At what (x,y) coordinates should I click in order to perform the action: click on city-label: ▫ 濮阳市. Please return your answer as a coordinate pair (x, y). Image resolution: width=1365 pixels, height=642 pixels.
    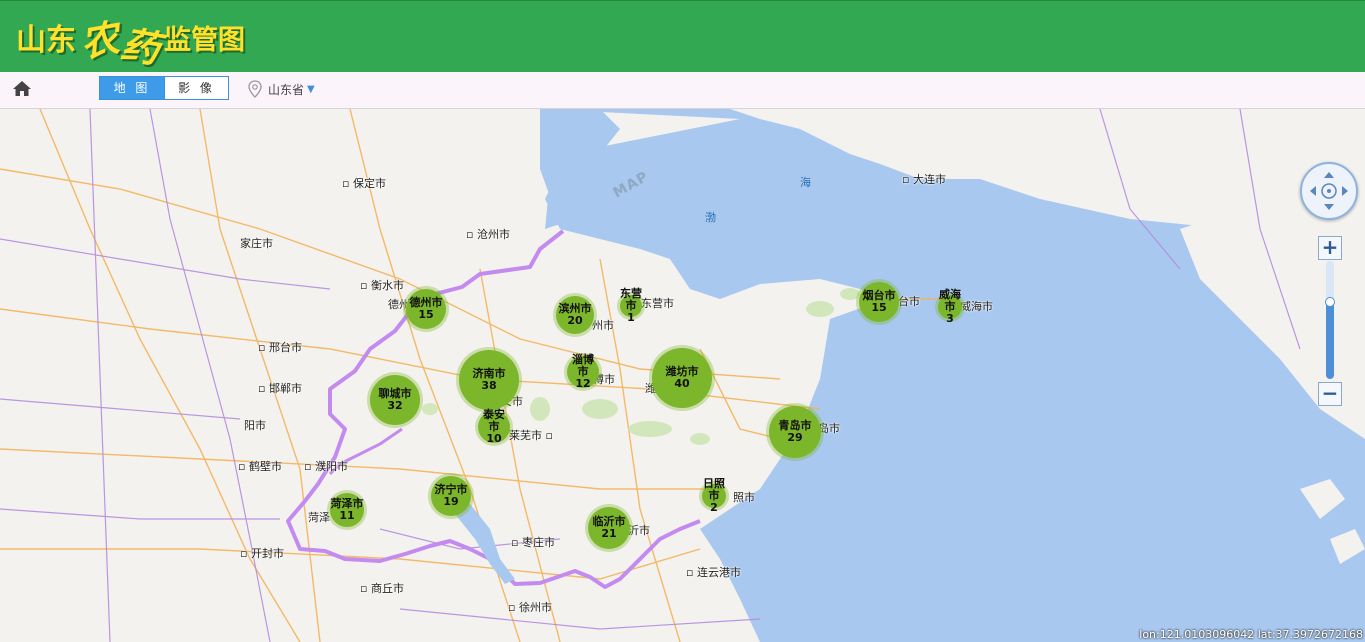
    Looking at the image, I should click on (326, 466).